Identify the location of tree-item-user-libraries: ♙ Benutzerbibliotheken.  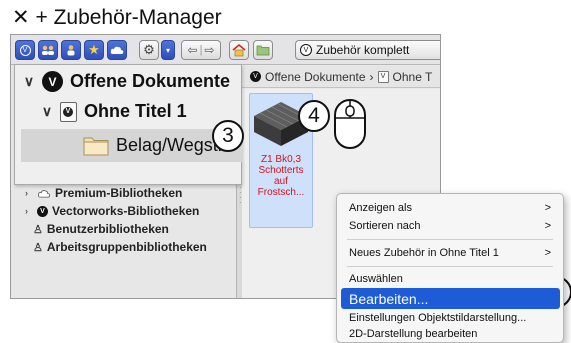
(101, 229).